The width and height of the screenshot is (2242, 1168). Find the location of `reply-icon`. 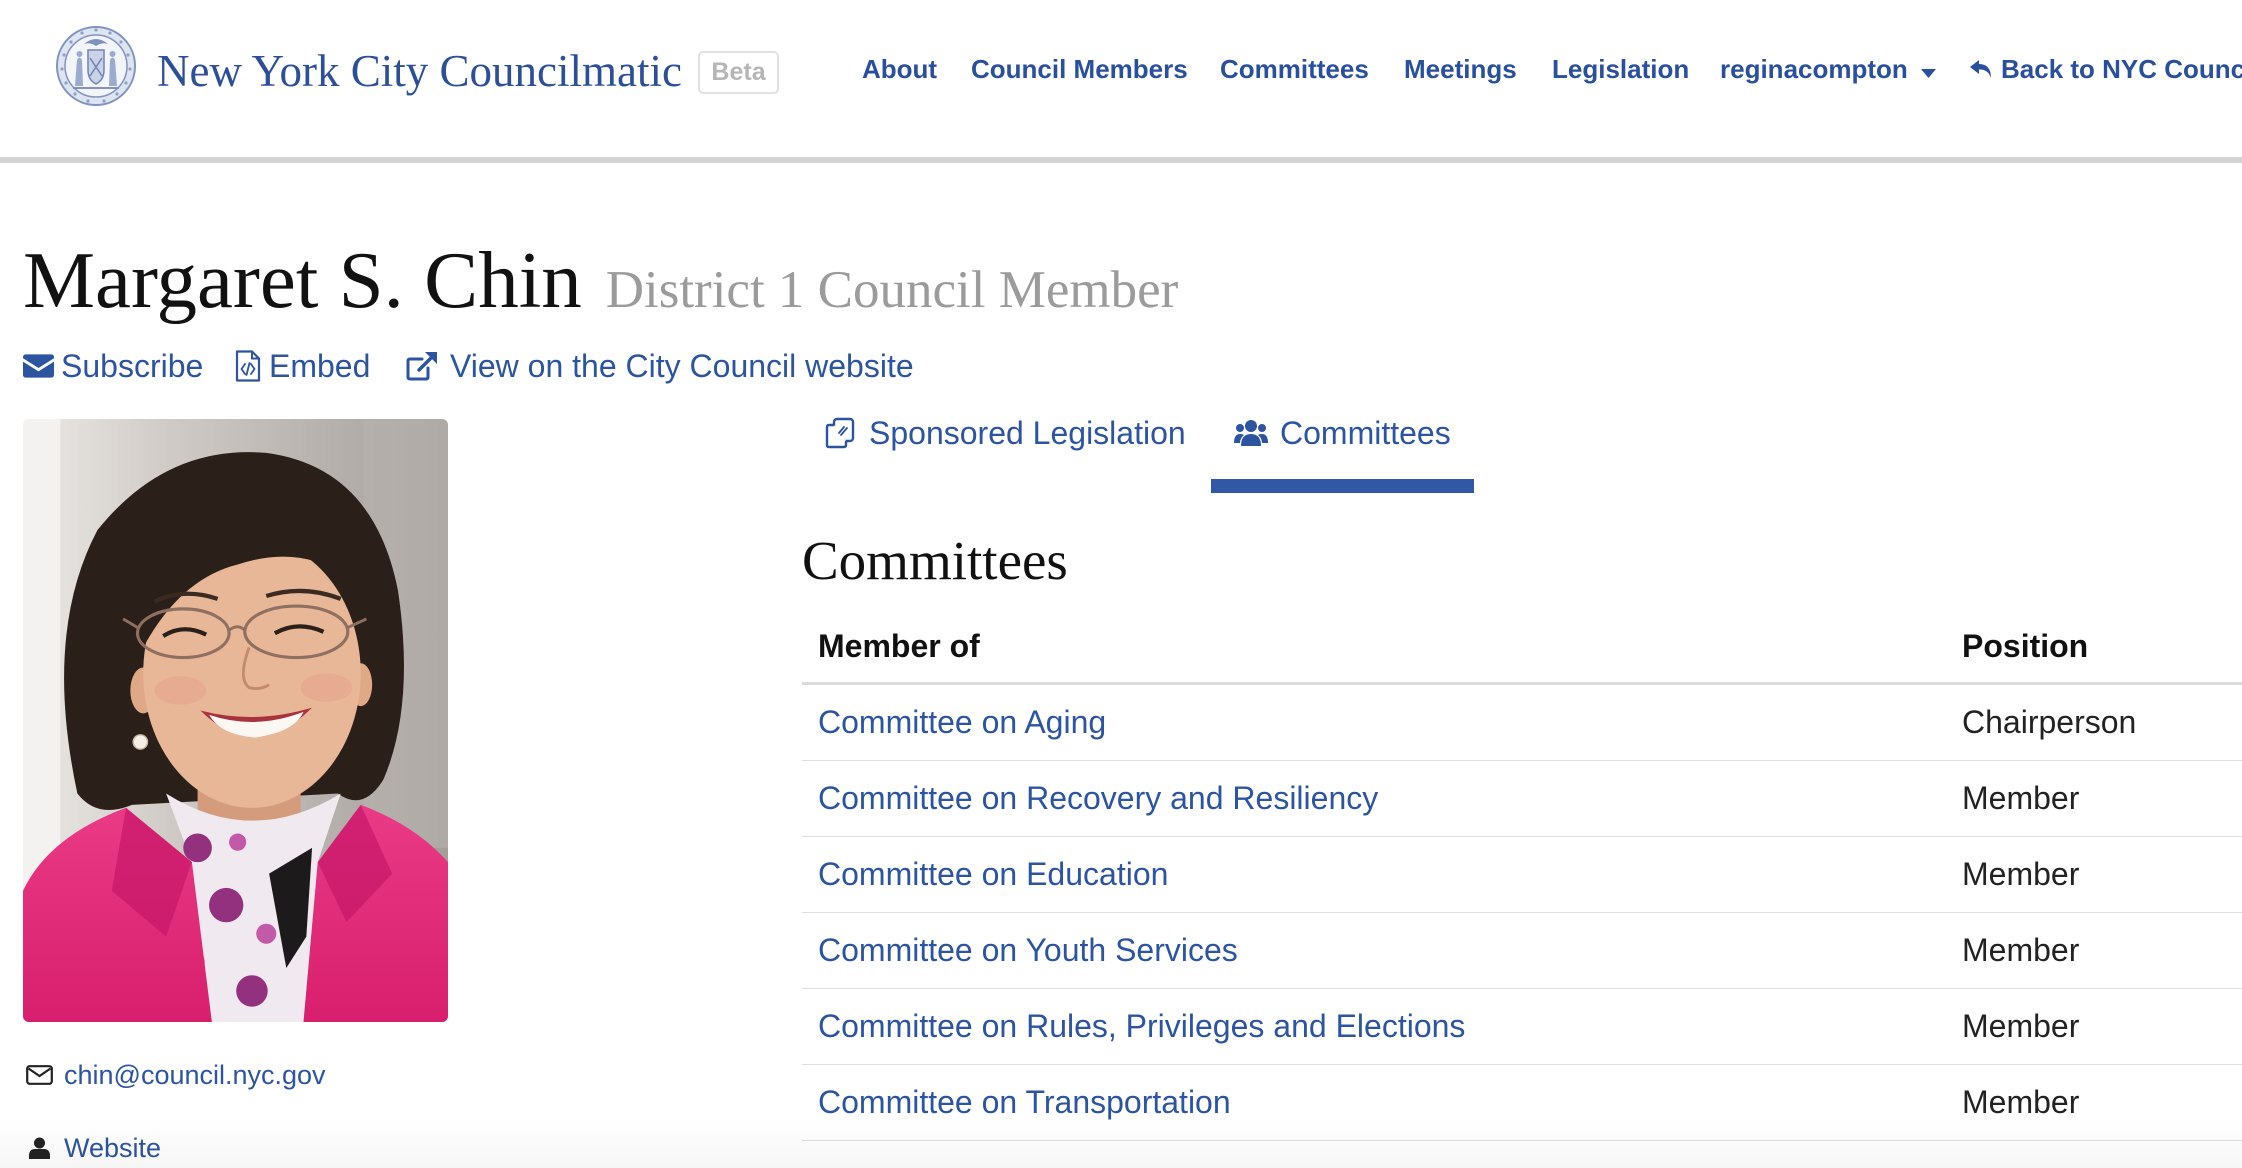

reply-icon is located at coordinates (1981, 69).